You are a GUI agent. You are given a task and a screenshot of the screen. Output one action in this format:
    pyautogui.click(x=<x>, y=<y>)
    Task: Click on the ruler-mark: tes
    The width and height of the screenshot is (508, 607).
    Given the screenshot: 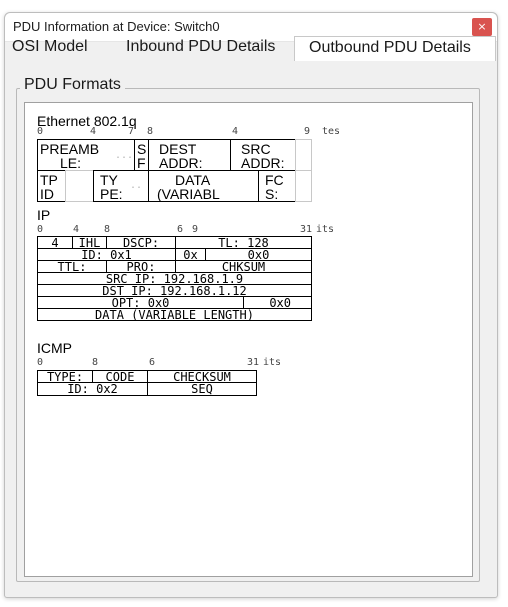 What is the action you would take?
    pyautogui.click(x=331, y=131)
    